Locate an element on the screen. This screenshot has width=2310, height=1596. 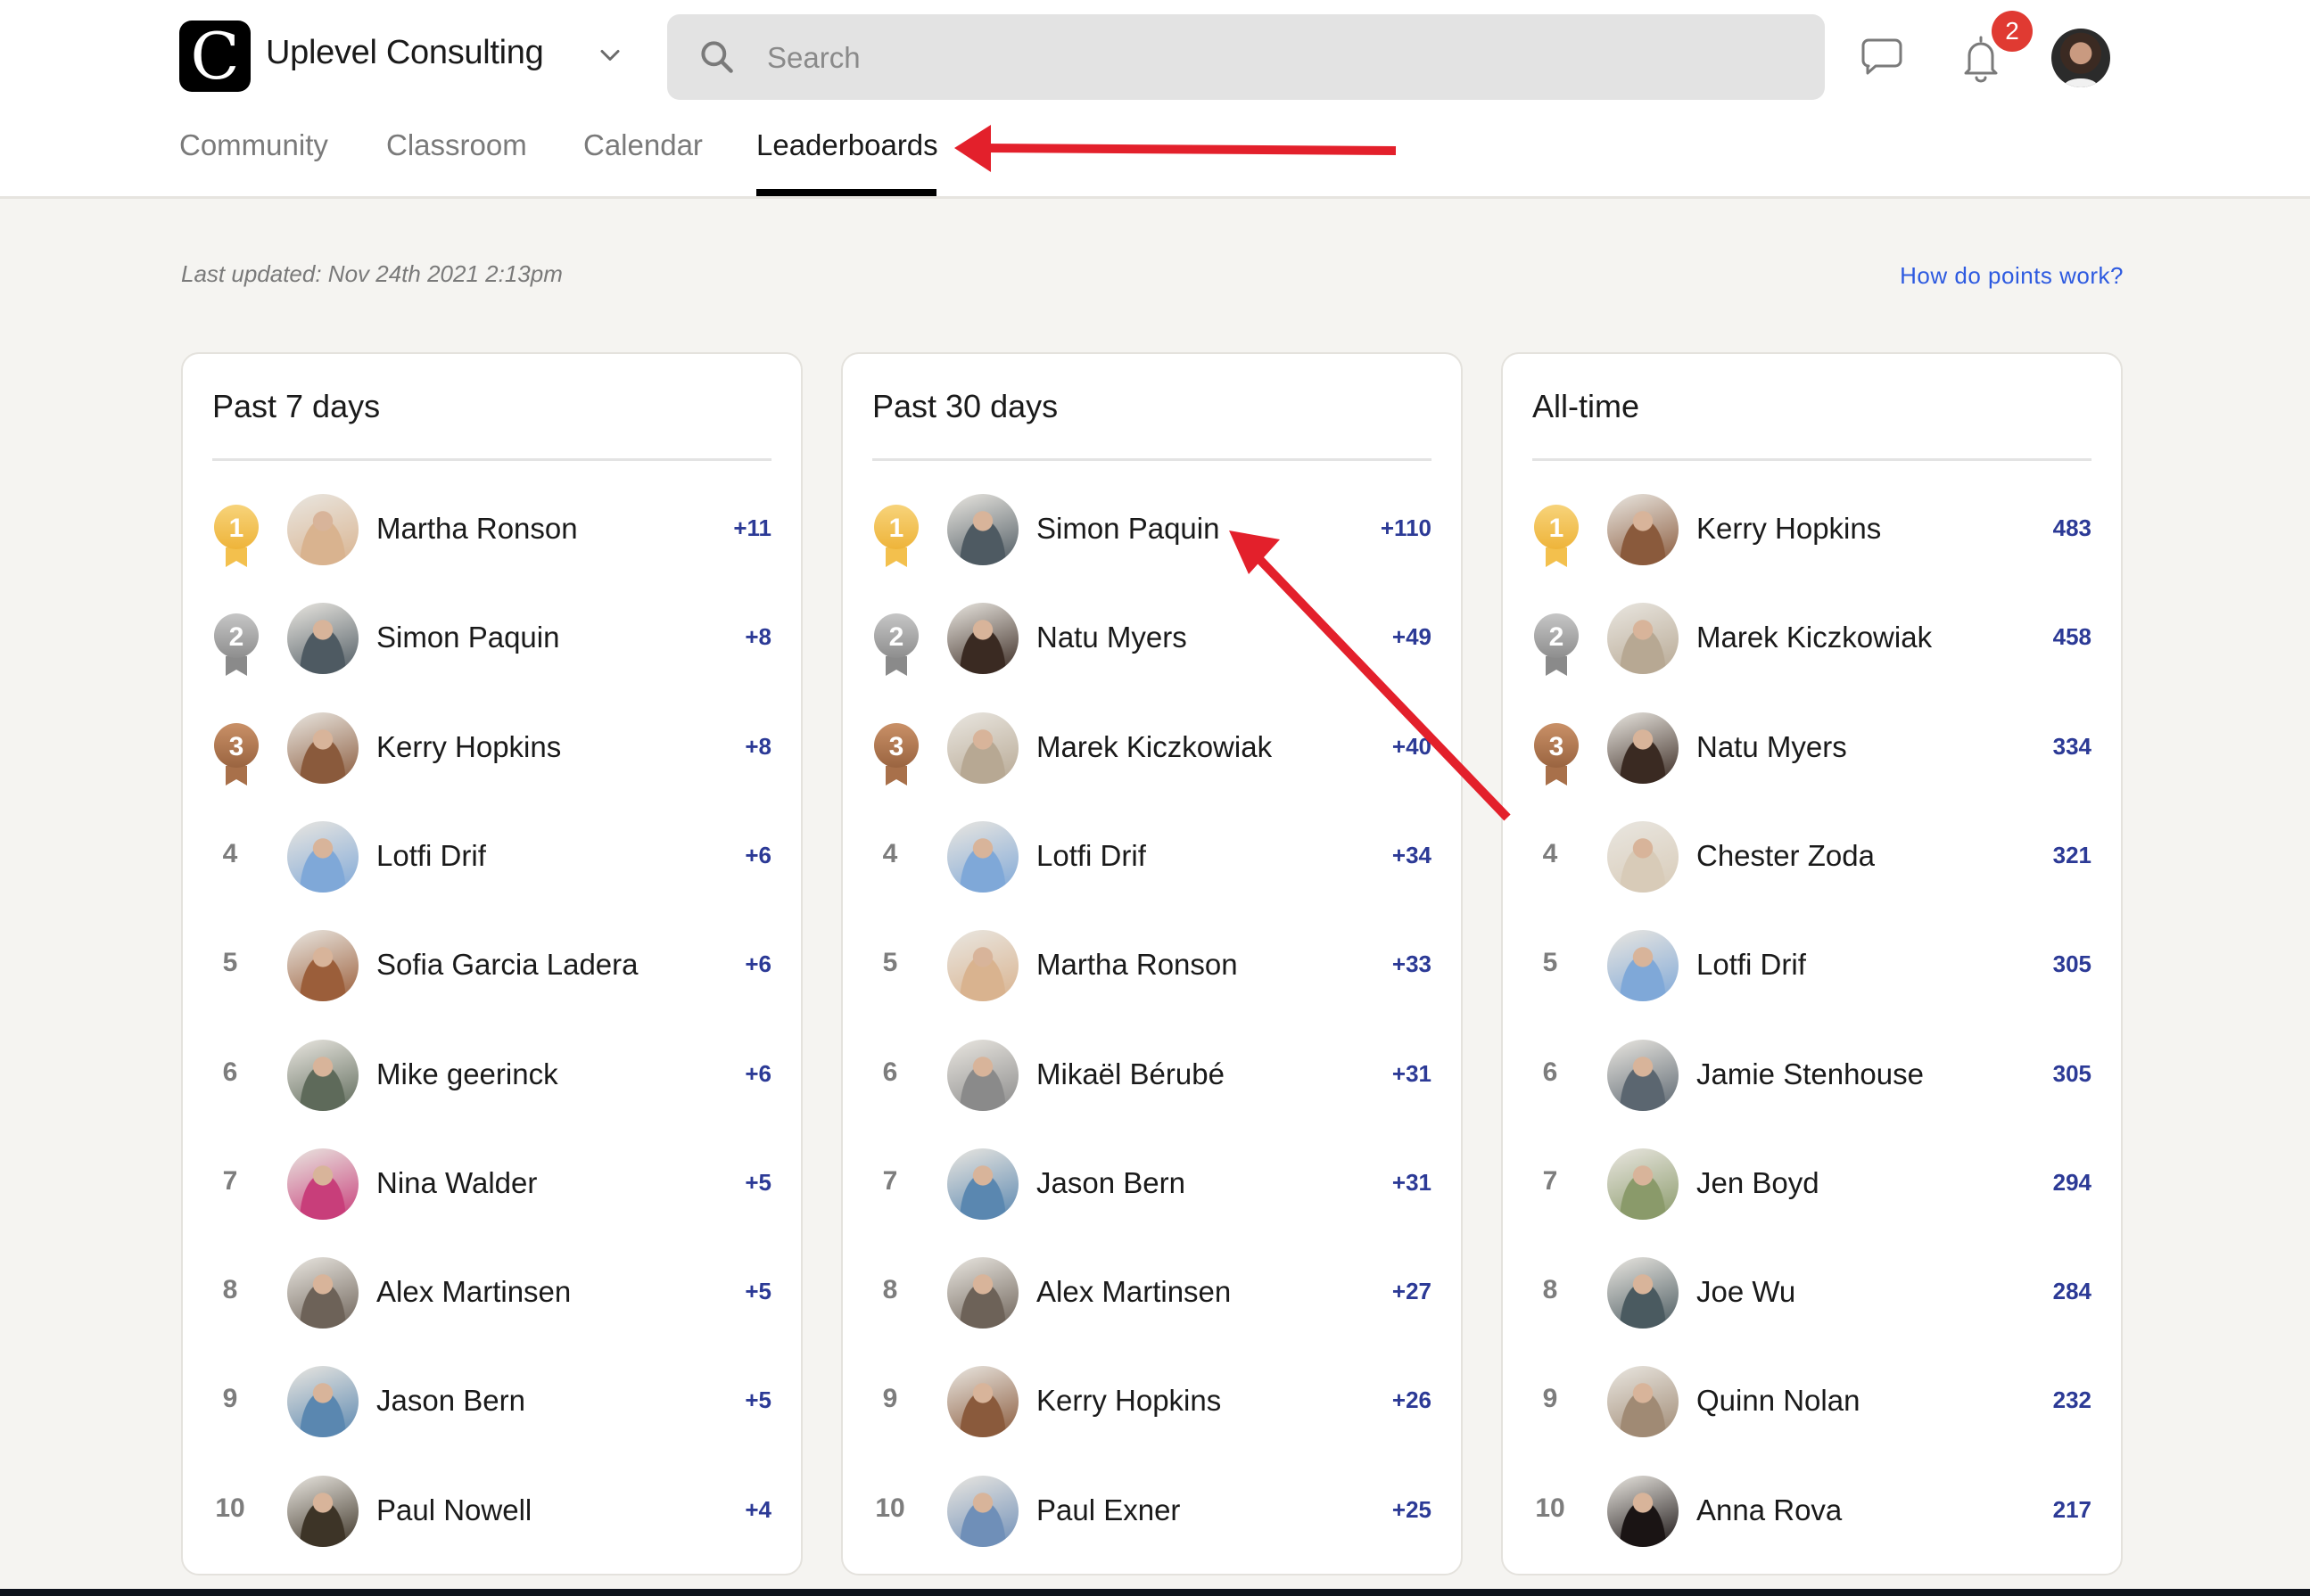
leaderboard-row: 3 Kerry Hopkins +8 is located at coordinates (492, 748).